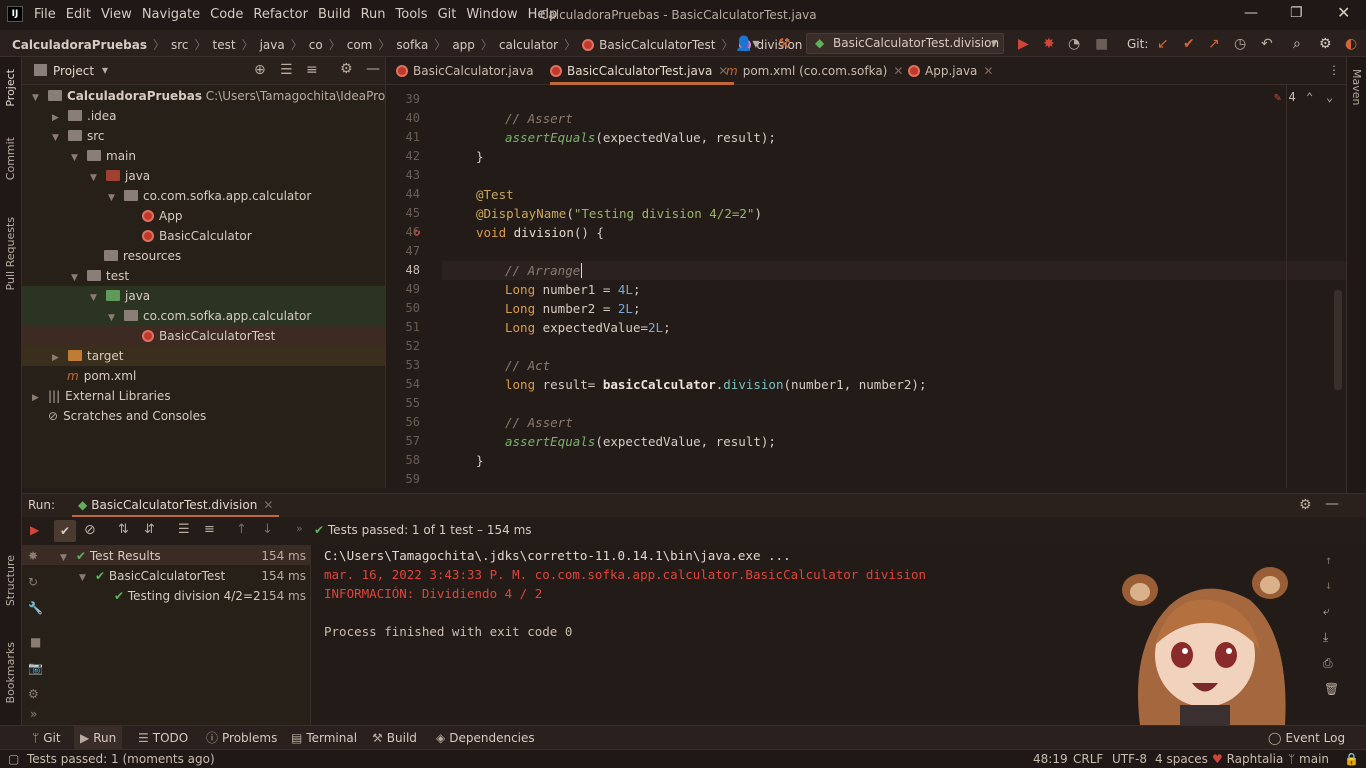 The width and height of the screenshot is (1366, 768). Describe the element at coordinates (1181, 759) in the screenshot. I see `indent-setting: 4 spaces` at that location.